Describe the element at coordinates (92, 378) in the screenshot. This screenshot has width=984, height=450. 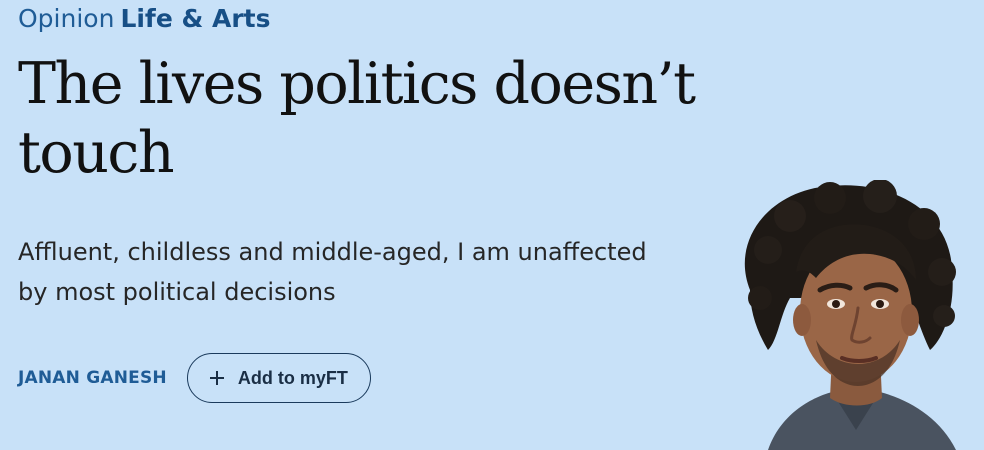
I see `author-link: JANAN GANESH` at that location.